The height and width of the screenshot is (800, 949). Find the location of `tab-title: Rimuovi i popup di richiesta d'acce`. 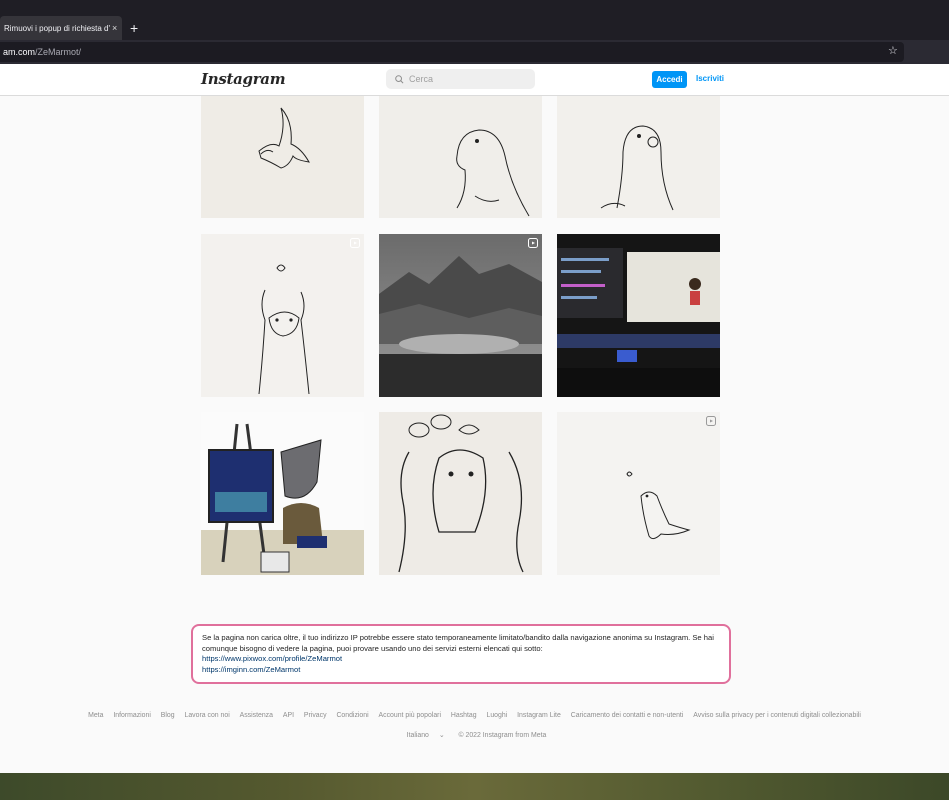

tab-title: Rimuovi i popup di richiesta d'acce is located at coordinates (57, 28).